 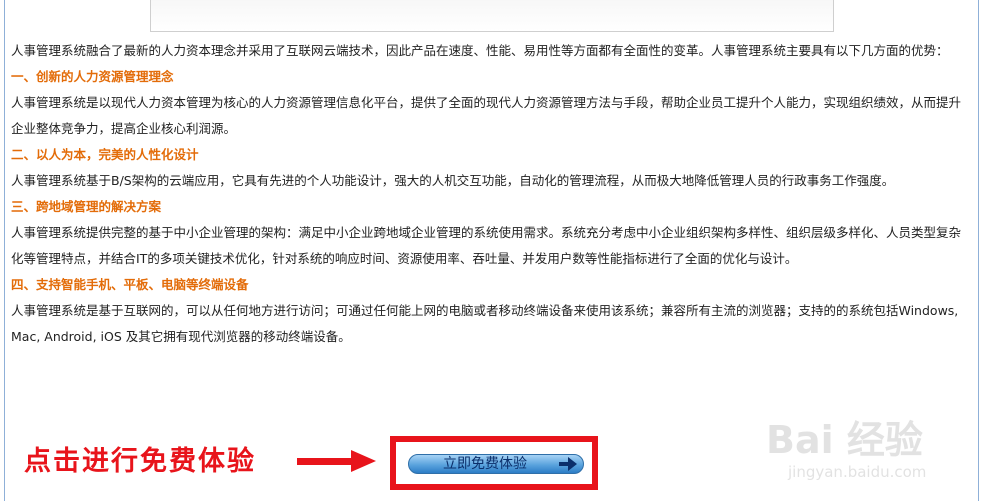 I want to click on cta-highlight-box: 立即免费体验, so click(x=494, y=463).